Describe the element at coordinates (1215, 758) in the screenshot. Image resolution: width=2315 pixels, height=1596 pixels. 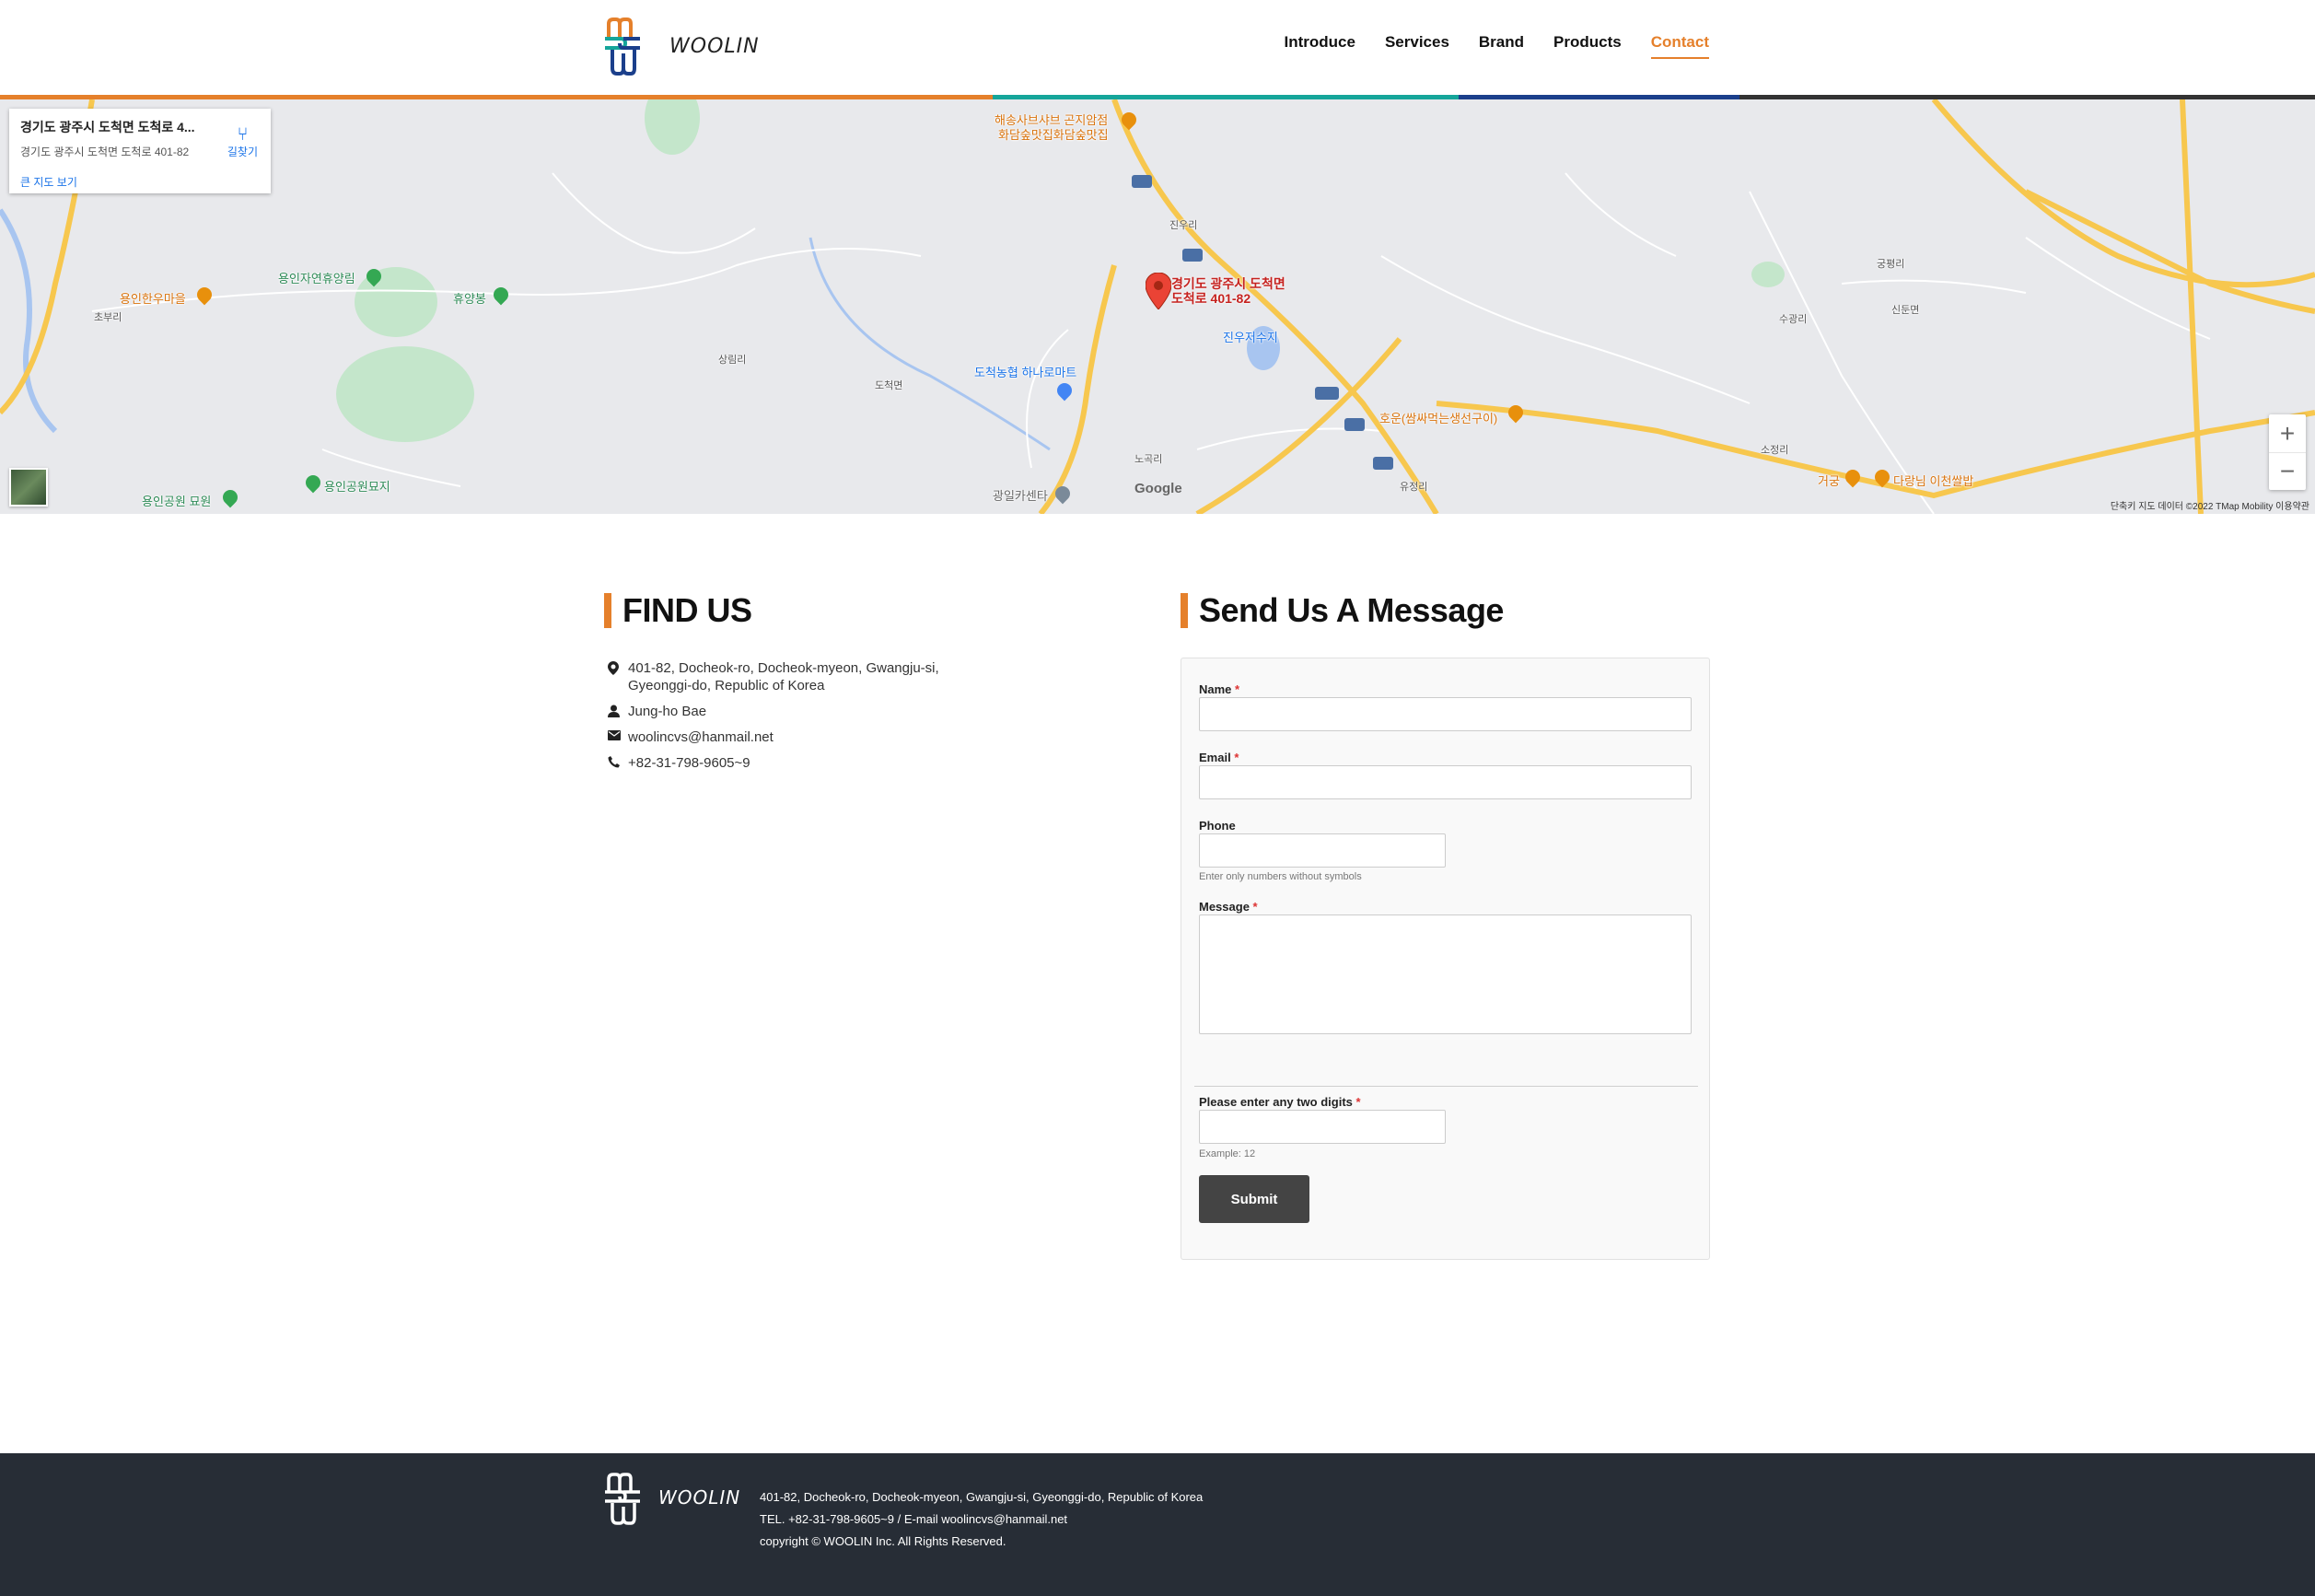
I see `email-label-text: Email` at that location.